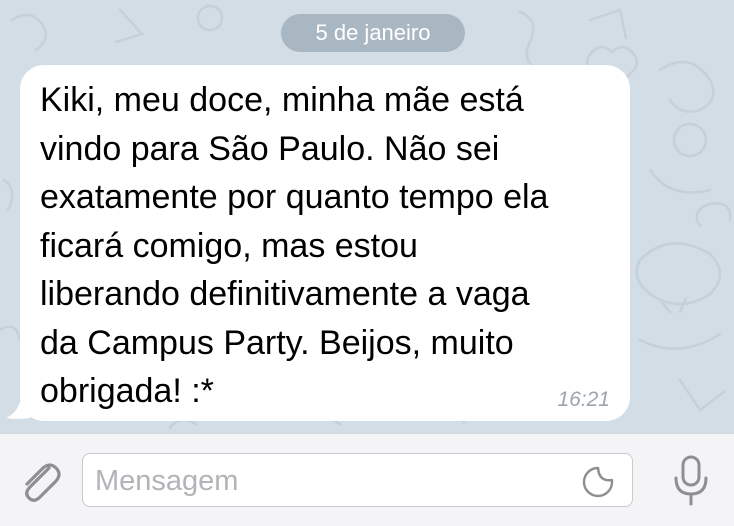  I want to click on message-input, so click(330, 481).